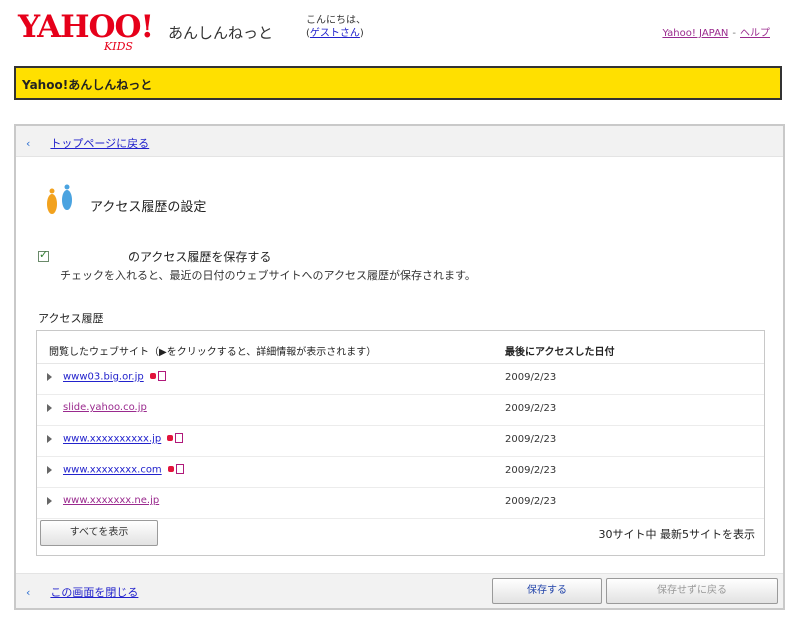  I want to click on logo-main-text: YAHOO!, so click(86, 27).